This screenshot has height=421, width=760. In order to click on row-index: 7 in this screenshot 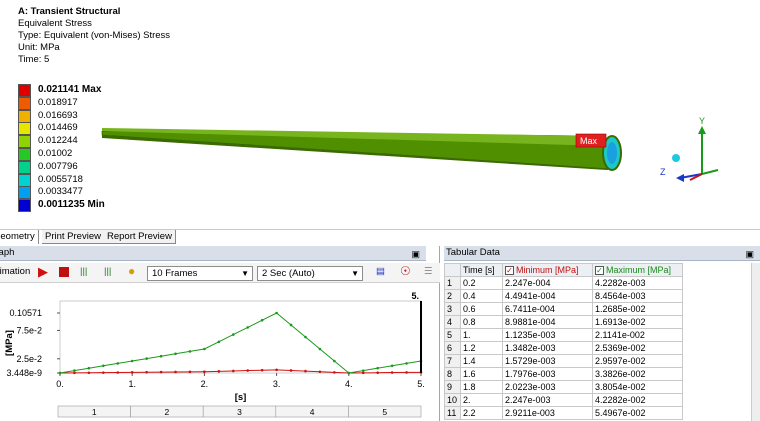, I will do `click(452, 361)`.